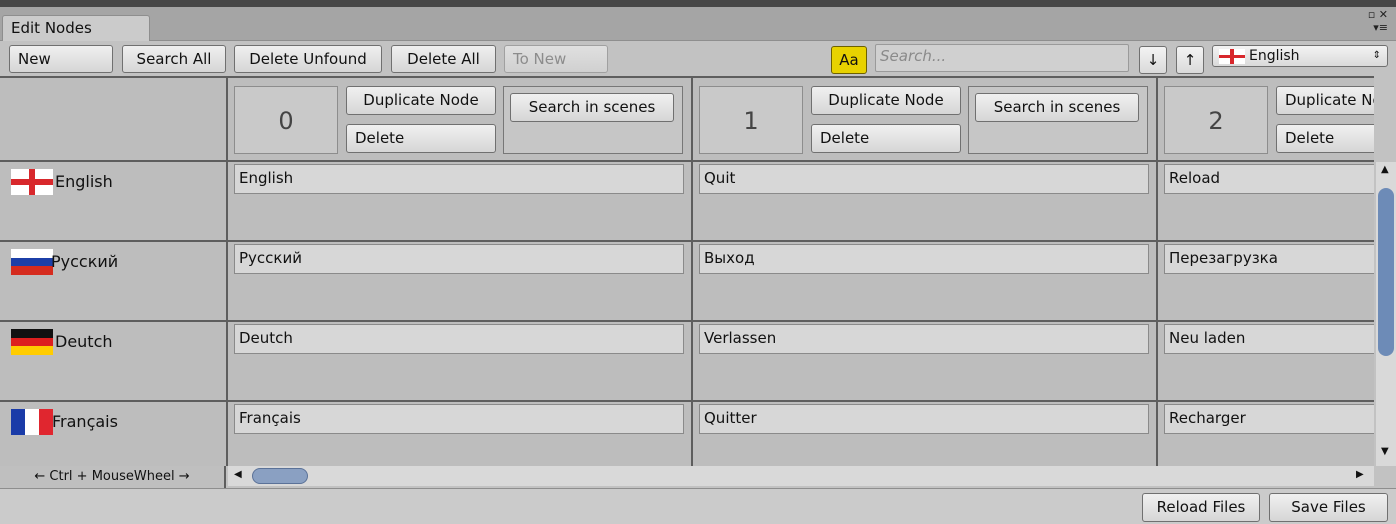  Describe the element at coordinates (85, 421) in the screenshot. I see `language-name: Français` at that location.